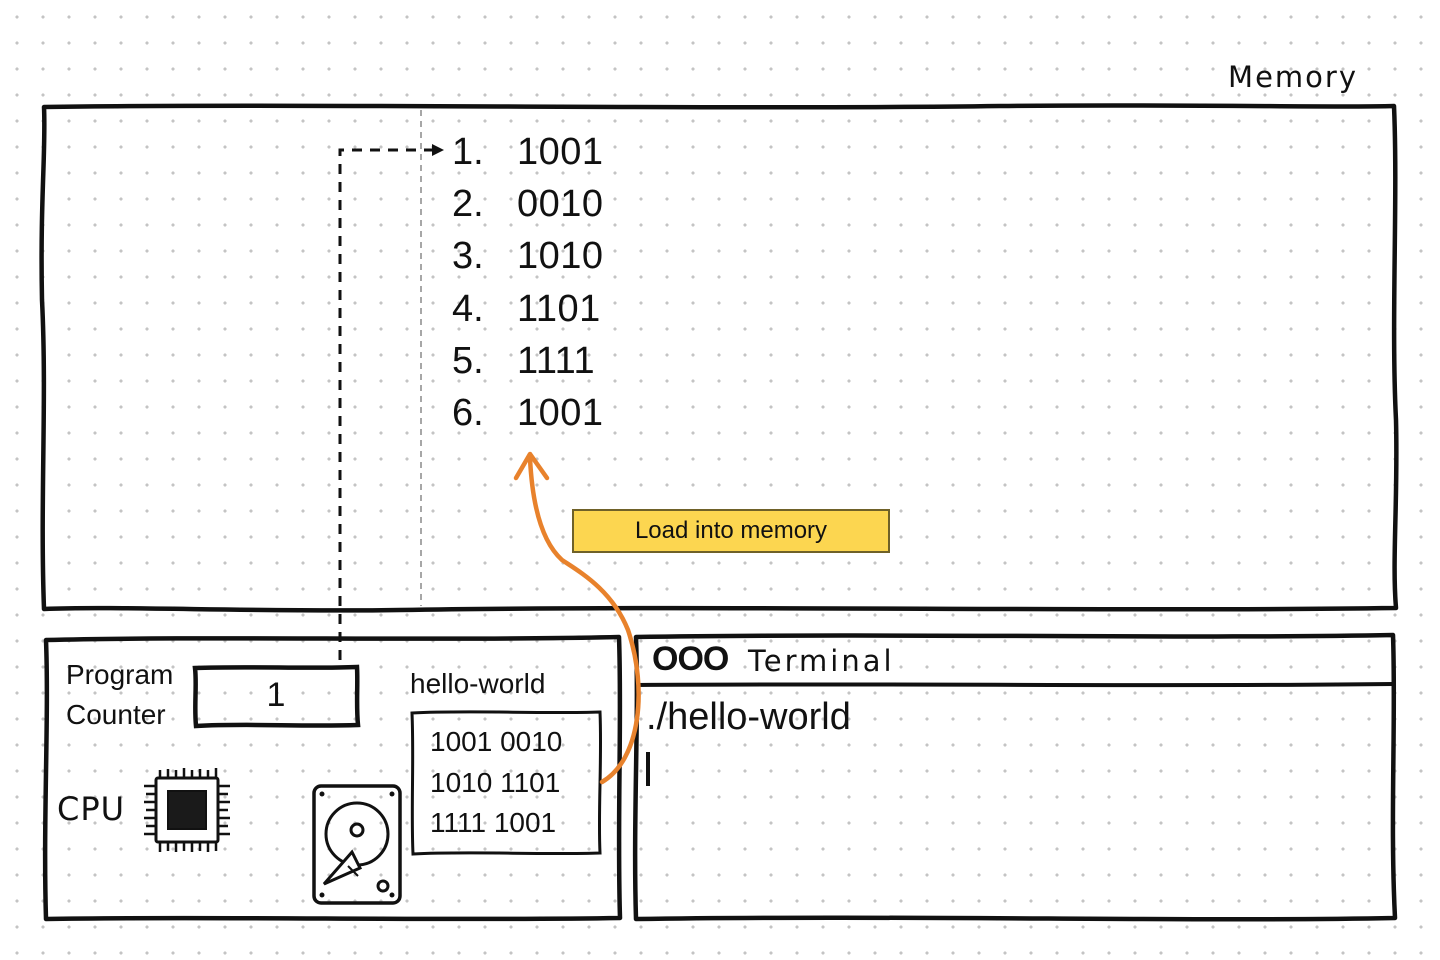 The height and width of the screenshot is (960, 1440). What do you see at coordinates (560, 203) in the screenshot?
I see `memory-row-value: 0010` at bounding box center [560, 203].